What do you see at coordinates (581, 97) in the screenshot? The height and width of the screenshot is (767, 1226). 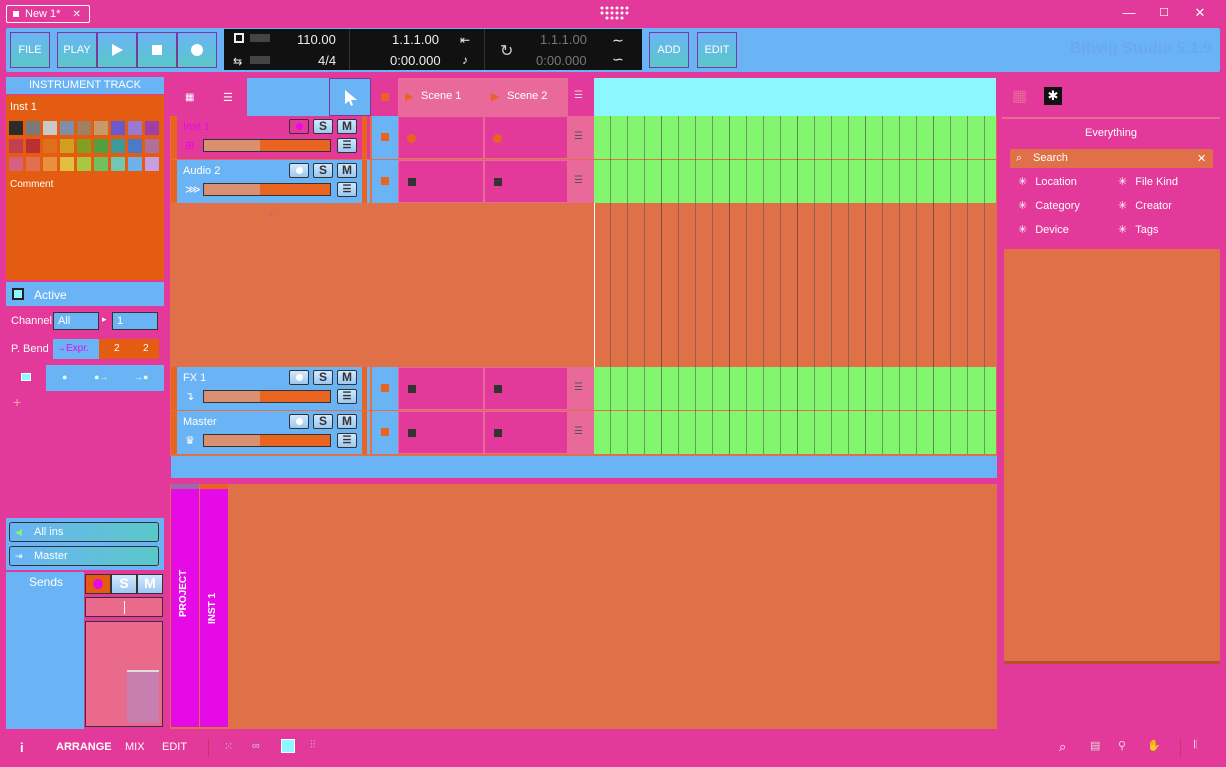 I see `scene-menu: ☰` at bounding box center [581, 97].